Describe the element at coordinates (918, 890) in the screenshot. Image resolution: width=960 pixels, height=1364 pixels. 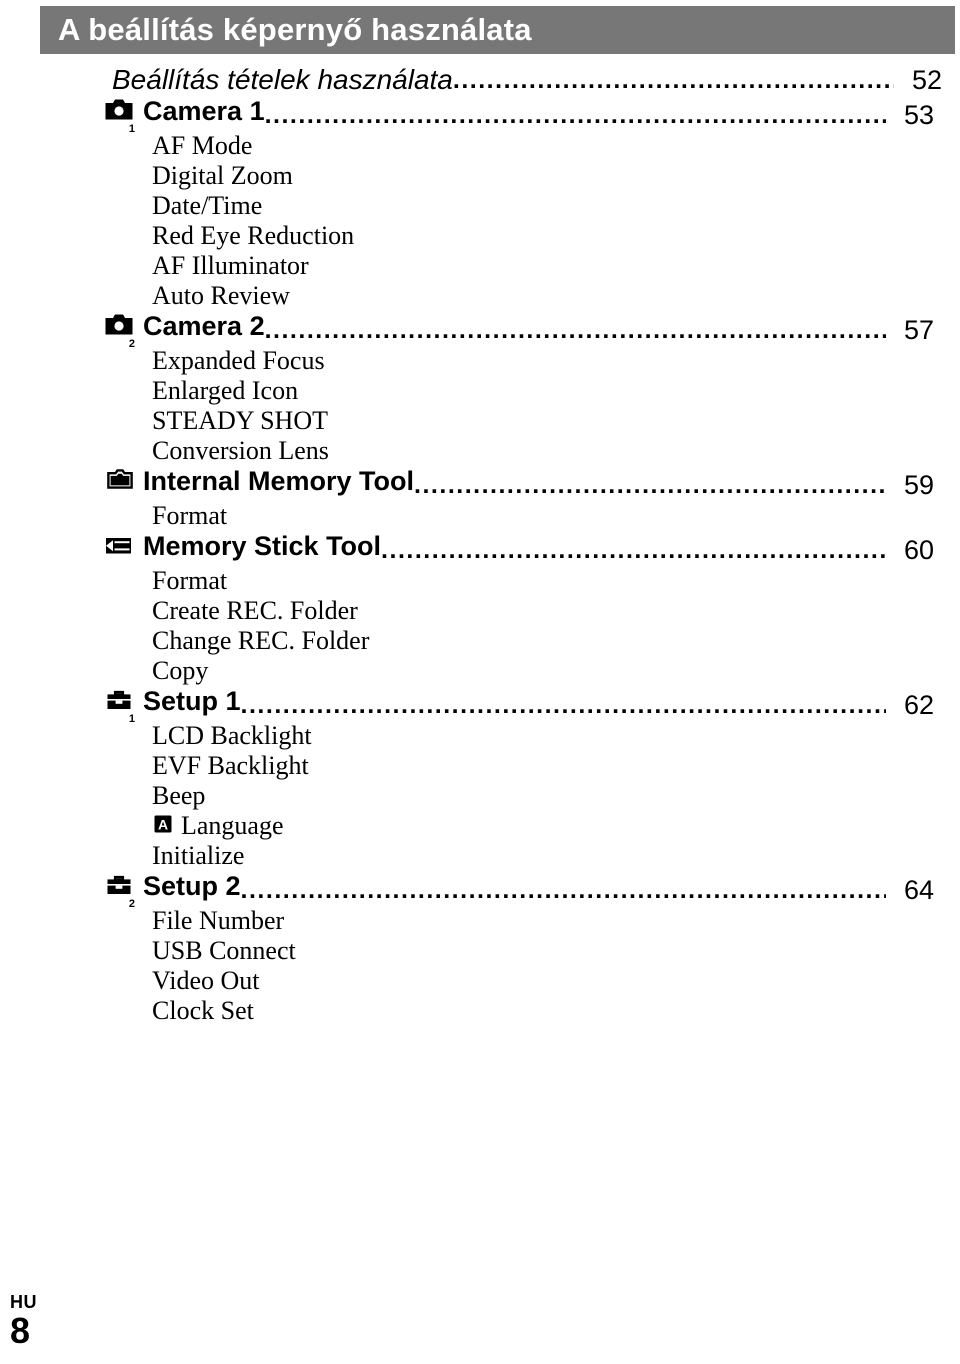
I see `toc-section-page: 64` at that location.